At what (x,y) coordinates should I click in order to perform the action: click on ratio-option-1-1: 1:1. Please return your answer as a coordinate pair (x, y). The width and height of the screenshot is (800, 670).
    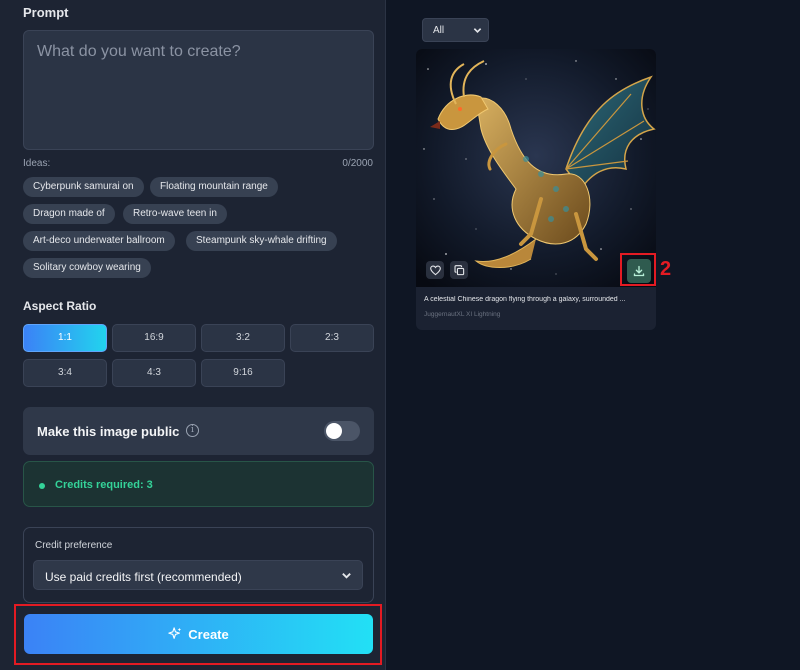
    Looking at the image, I should click on (65, 338).